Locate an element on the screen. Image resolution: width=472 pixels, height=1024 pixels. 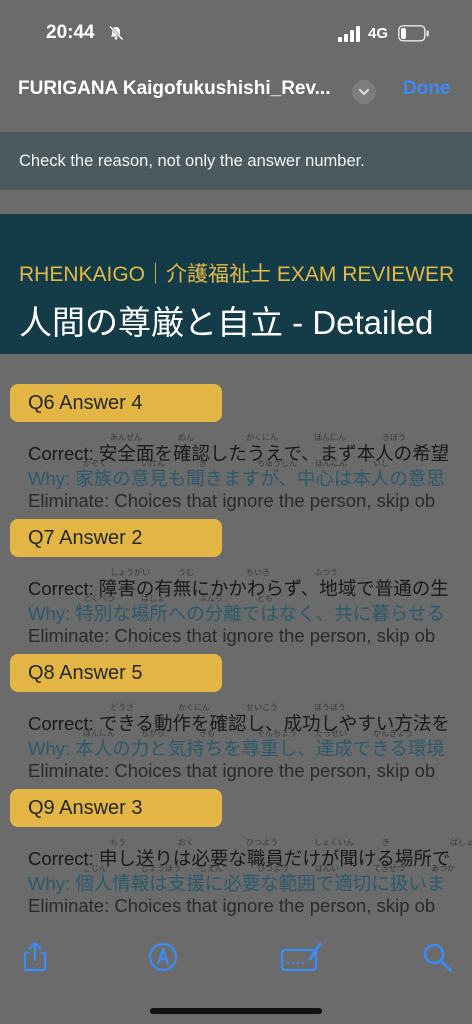
battery-icon is located at coordinates (413, 33).